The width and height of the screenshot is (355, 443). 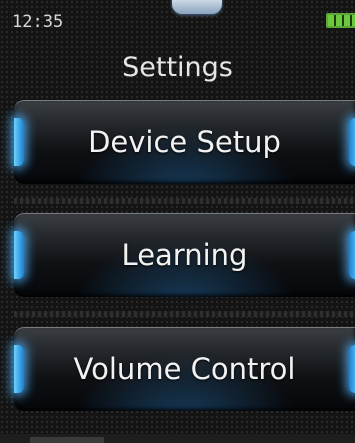 I want to click on menu-item-label: Learning, so click(x=184, y=255).